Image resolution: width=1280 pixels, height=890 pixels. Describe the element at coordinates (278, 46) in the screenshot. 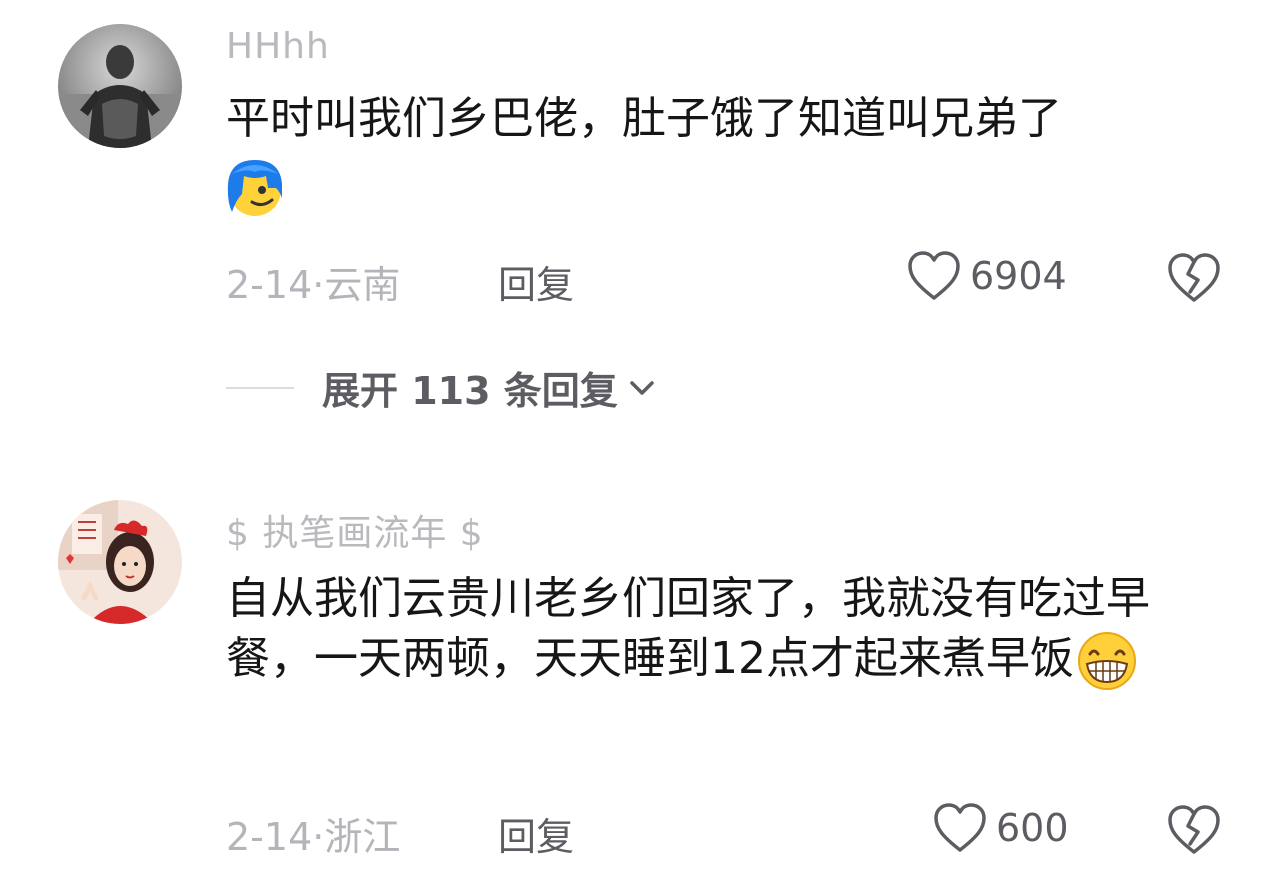

I see `username: HHhh` at that location.